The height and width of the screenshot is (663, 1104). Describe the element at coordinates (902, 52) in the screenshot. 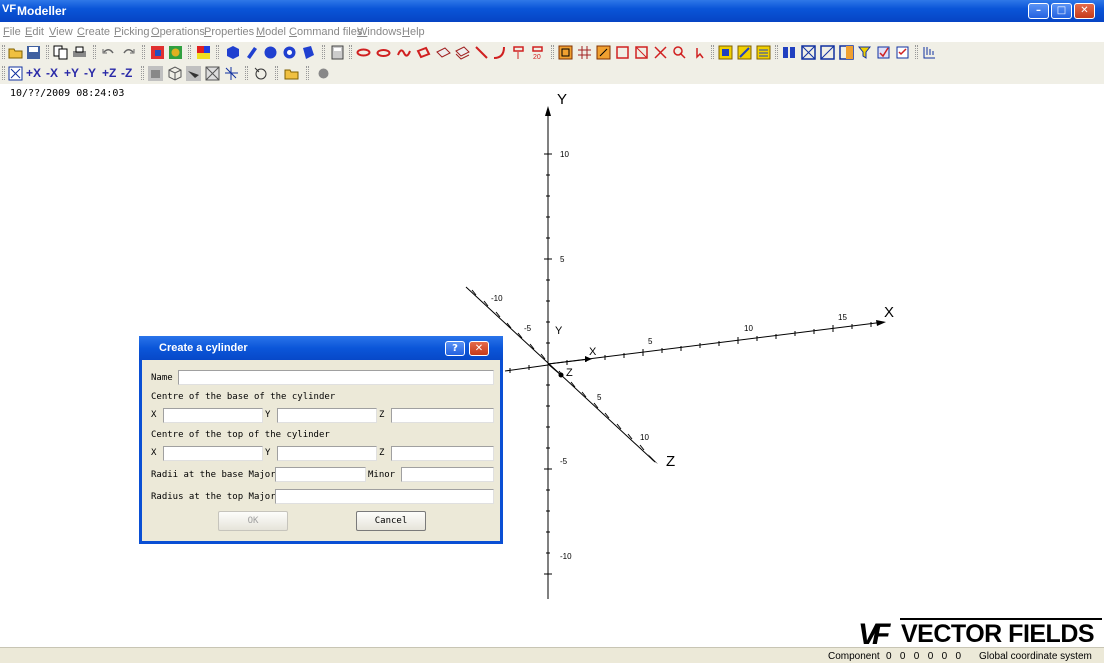

I see `checklist-icon` at that location.